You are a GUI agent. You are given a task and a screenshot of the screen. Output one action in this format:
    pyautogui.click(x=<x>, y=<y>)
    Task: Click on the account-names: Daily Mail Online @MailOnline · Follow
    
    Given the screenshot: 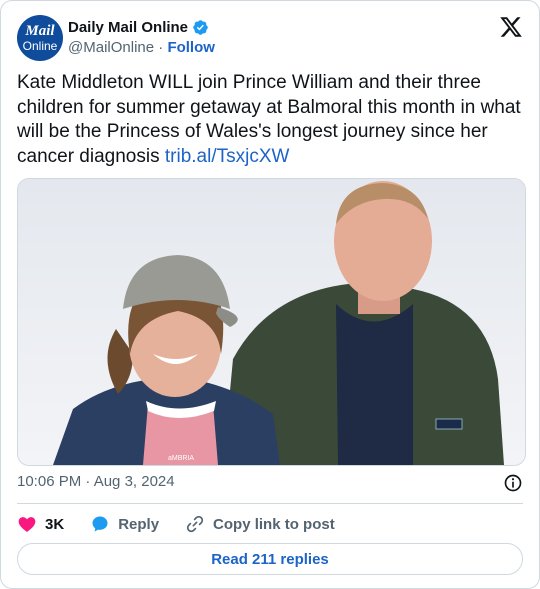 What is the action you would take?
    pyautogui.click(x=141, y=38)
    